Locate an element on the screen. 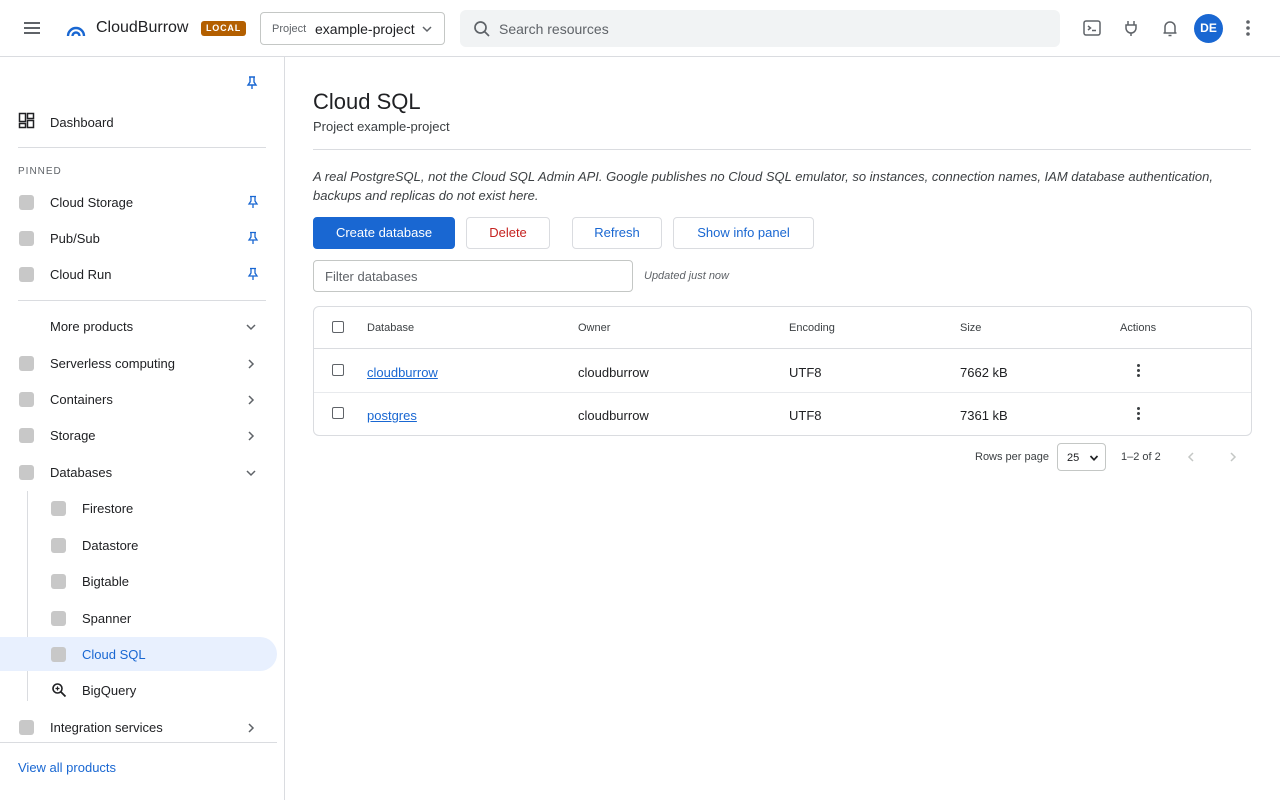 The image size is (1280, 800). sidebar-item-serverless: Serverless computing is located at coordinates (138, 363).